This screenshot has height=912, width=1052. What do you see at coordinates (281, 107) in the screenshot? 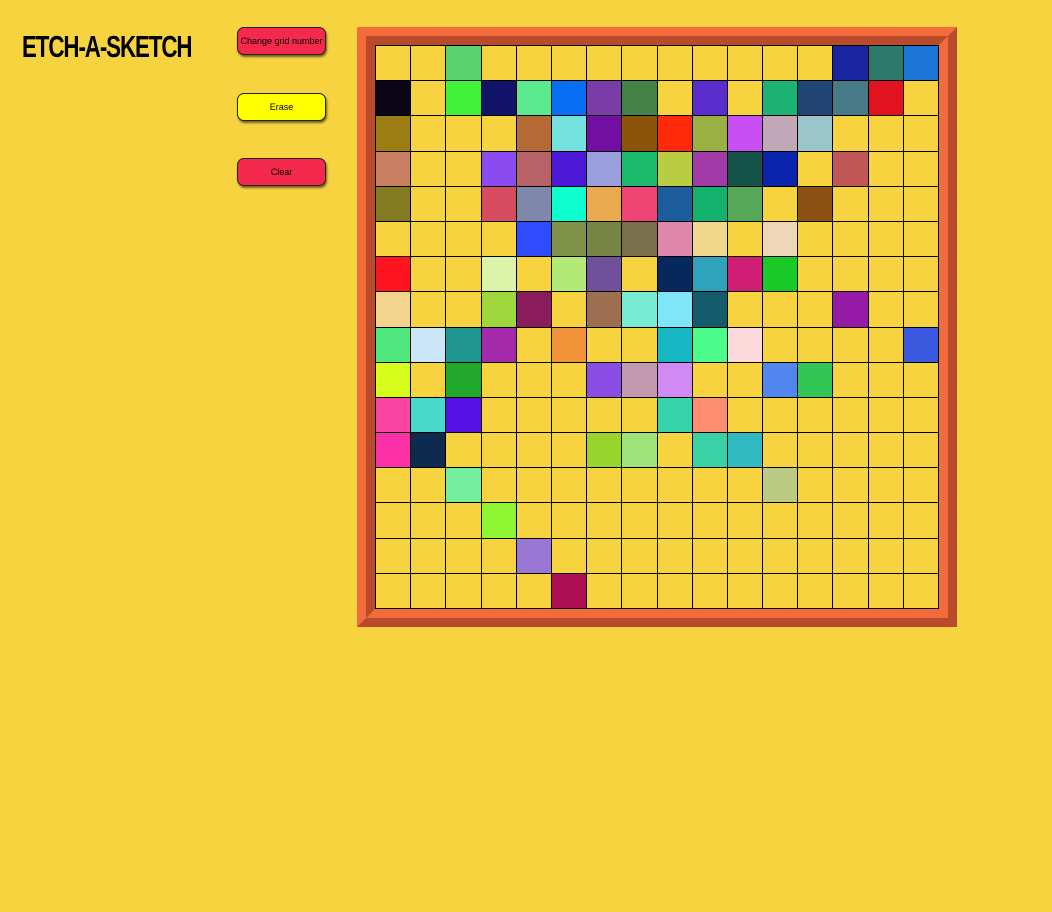
I see `erase-button: Erase` at bounding box center [281, 107].